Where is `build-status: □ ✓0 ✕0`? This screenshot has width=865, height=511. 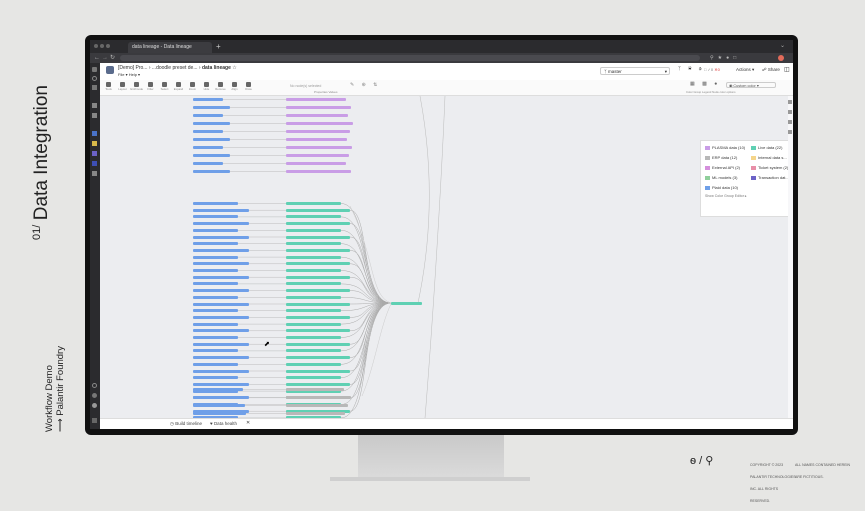 build-status: □ ✓0 ✕0 is located at coordinates (712, 69).